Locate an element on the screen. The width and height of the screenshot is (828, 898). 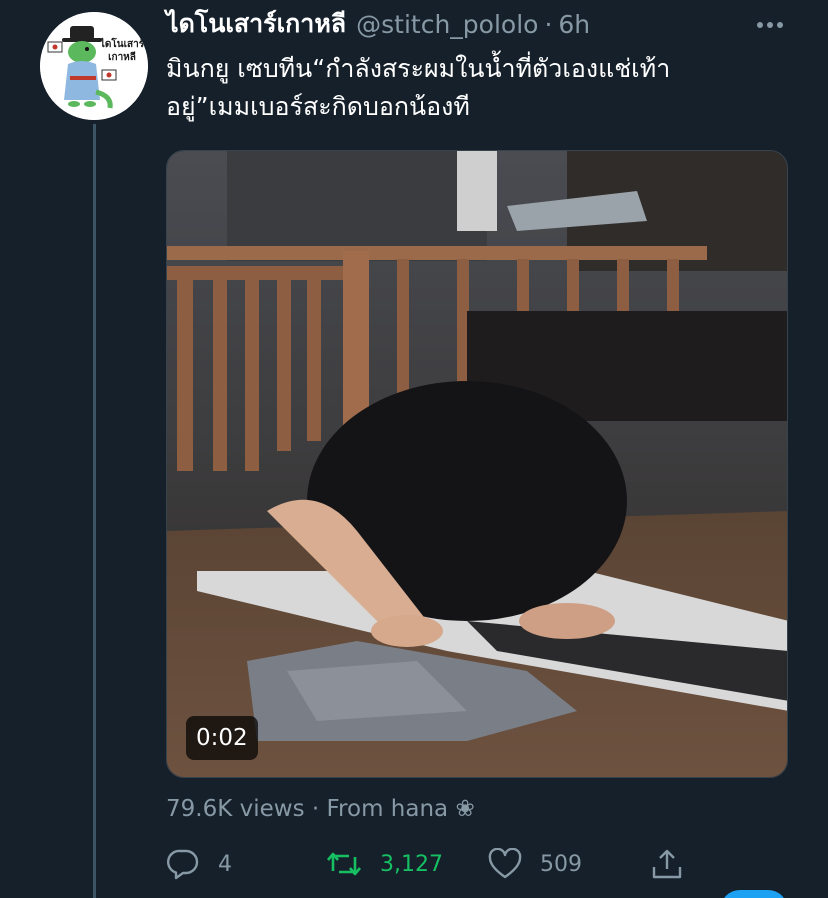
reply-count: 4 is located at coordinates (225, 864).